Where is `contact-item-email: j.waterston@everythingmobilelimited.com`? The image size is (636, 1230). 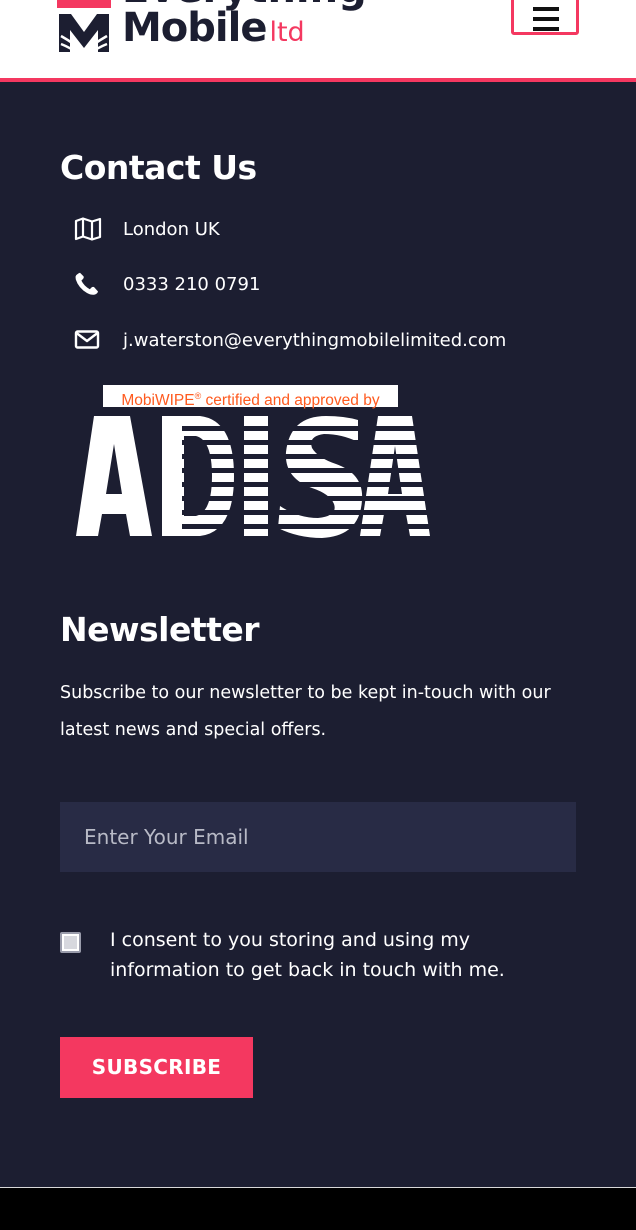
contact-item-email: j.waterston@everythingmobilelimited.com is located at coordinates (290, 340).